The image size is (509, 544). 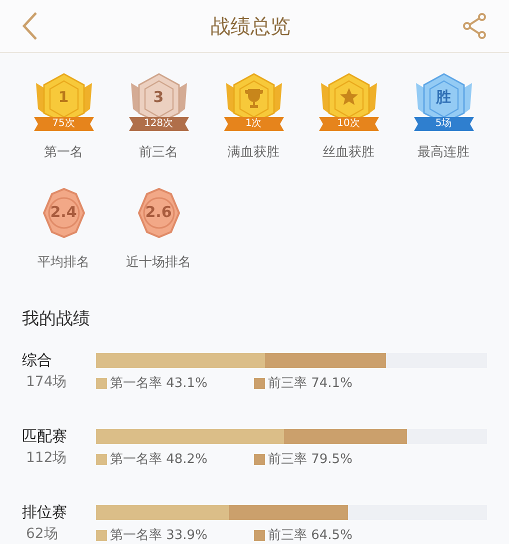 I want to click on legend-label: 前三率 79.5%, so click(x=310, y=459).